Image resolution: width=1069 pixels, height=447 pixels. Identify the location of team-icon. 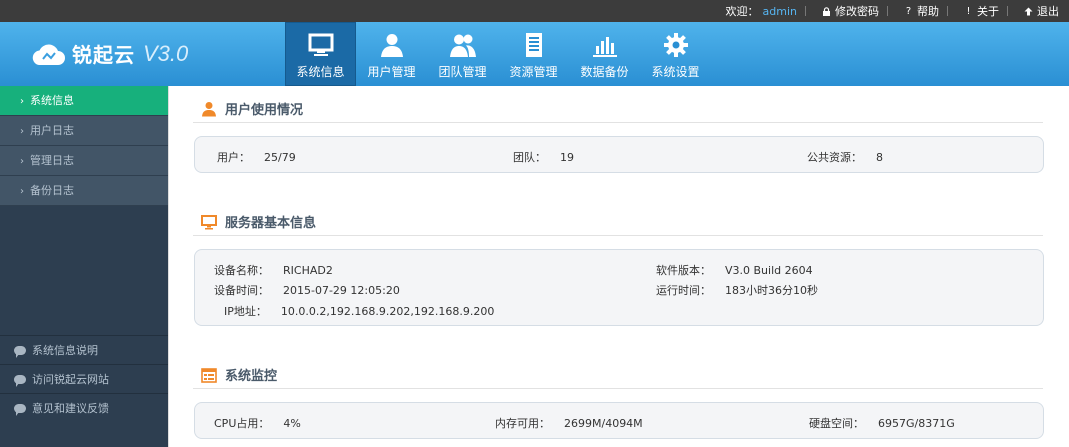
(462, 45).